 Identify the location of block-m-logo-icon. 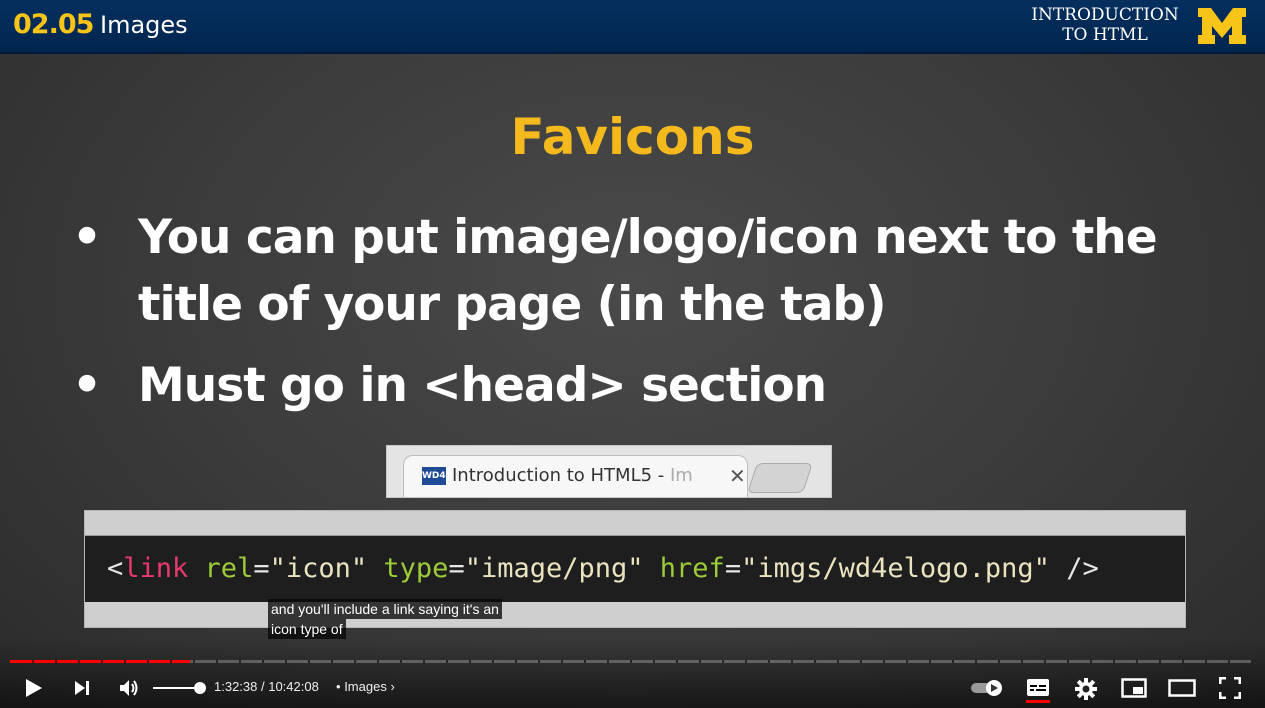
(1222, 26).